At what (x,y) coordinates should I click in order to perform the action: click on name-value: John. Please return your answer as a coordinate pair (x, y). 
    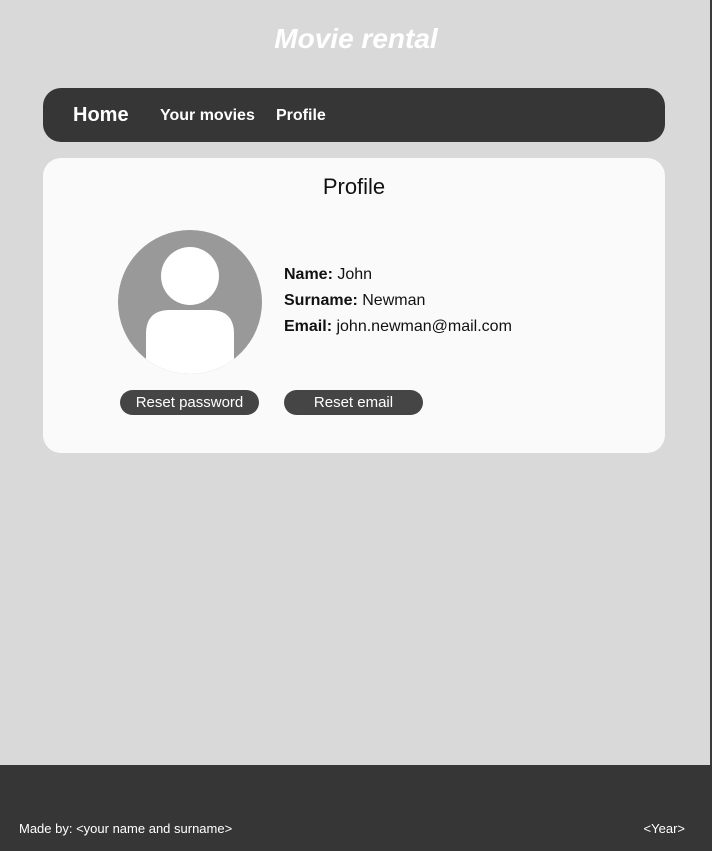
    Looking at the image, I should click on (355, 274).